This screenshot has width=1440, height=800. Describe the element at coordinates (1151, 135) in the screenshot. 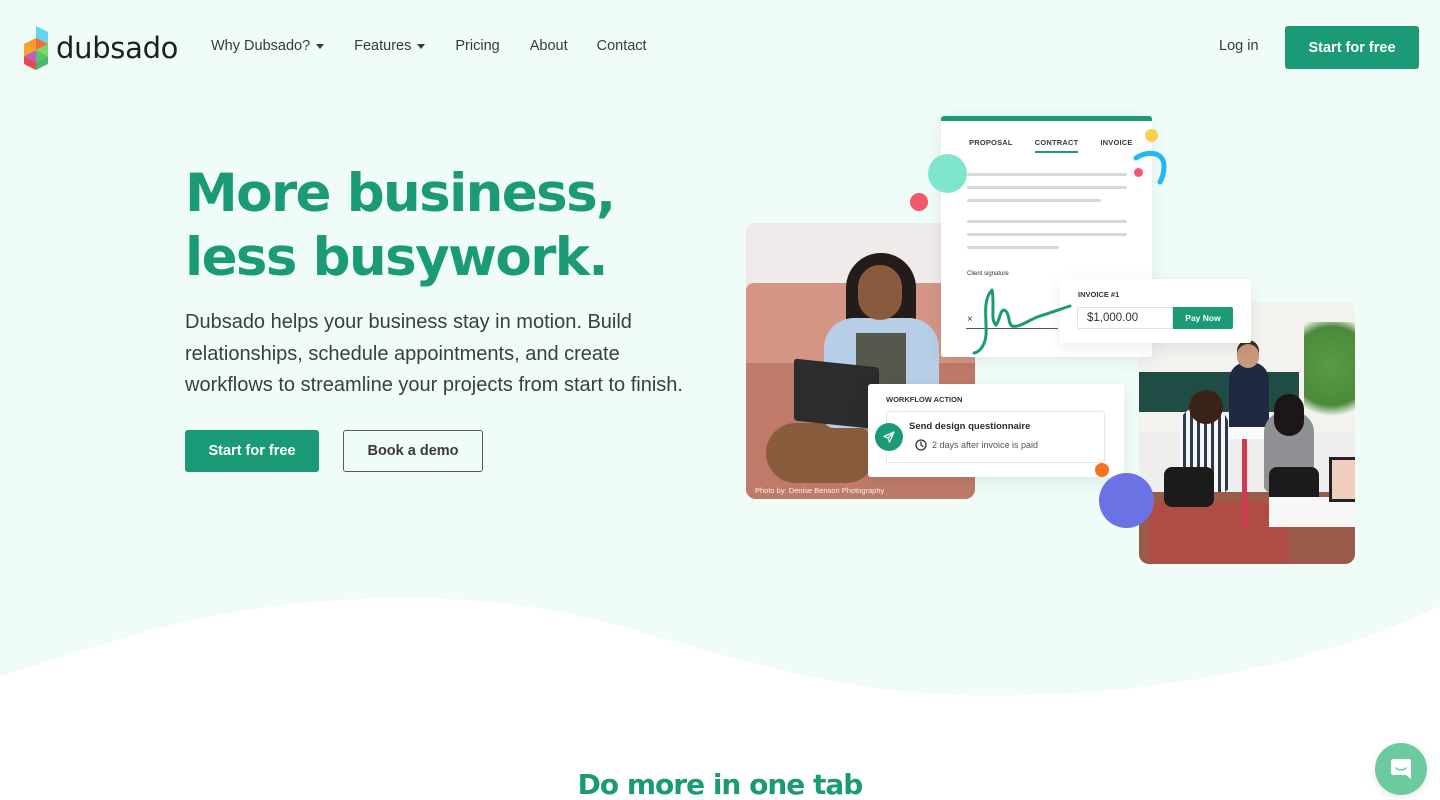

I see `decorative-dot-yellow` at that location.